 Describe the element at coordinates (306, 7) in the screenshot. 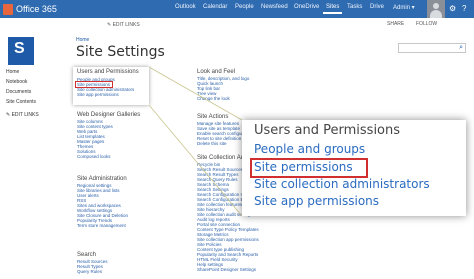

I see `nav-onedrive: OneDrive` at that location.